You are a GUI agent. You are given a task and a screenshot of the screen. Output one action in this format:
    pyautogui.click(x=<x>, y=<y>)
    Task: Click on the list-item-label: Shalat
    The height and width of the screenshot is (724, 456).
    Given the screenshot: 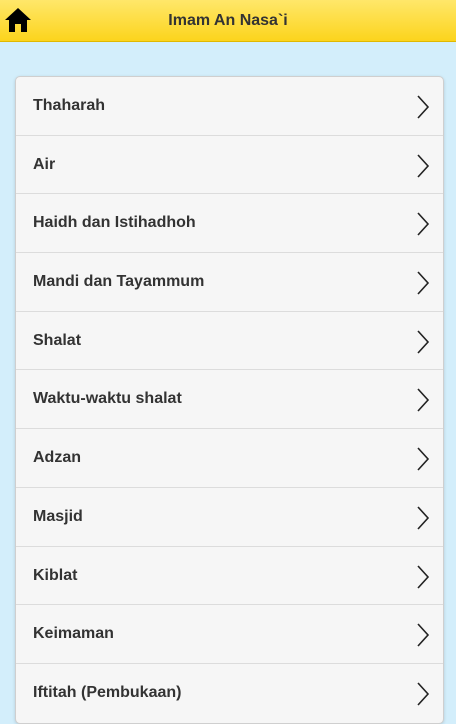 What is the action you would take?
    pyautogui.click(x=57, y=340)
    